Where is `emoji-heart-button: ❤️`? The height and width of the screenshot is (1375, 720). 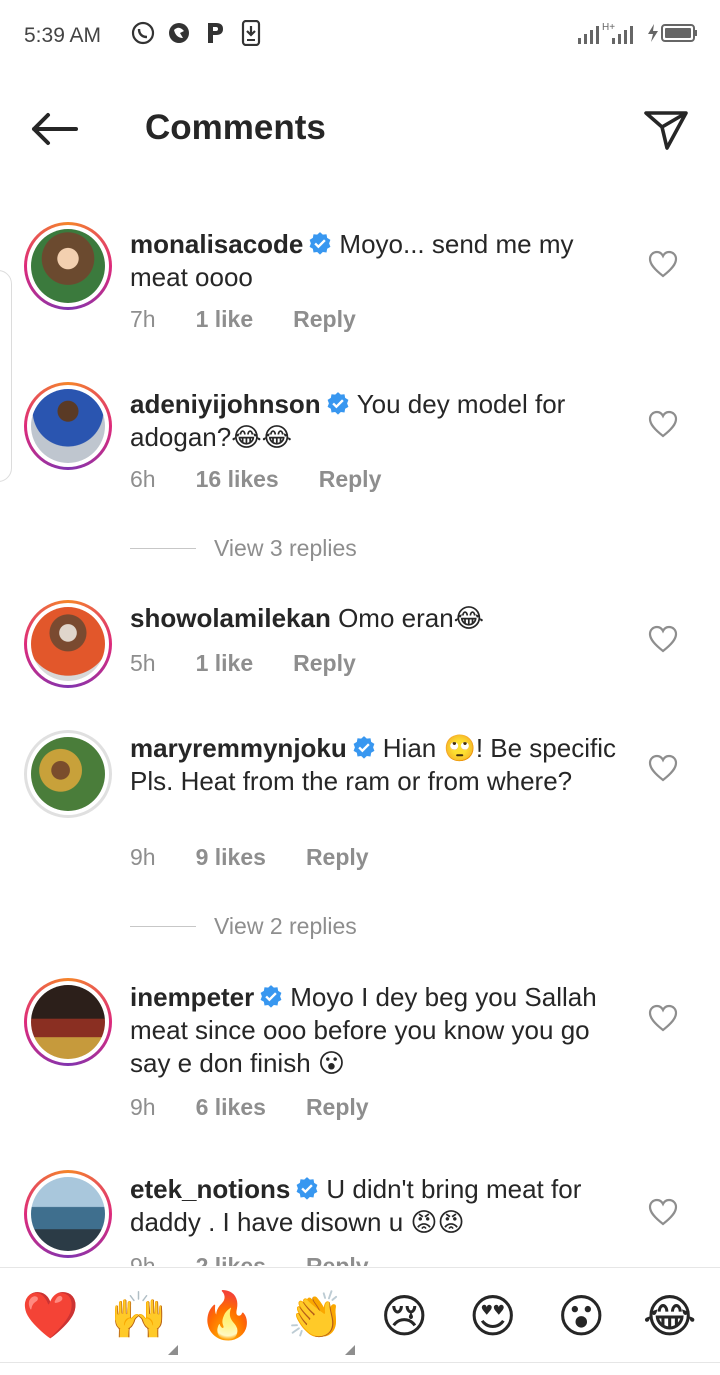
emoji-heart-button: ❤️ is located at coordinates (50, 1316).